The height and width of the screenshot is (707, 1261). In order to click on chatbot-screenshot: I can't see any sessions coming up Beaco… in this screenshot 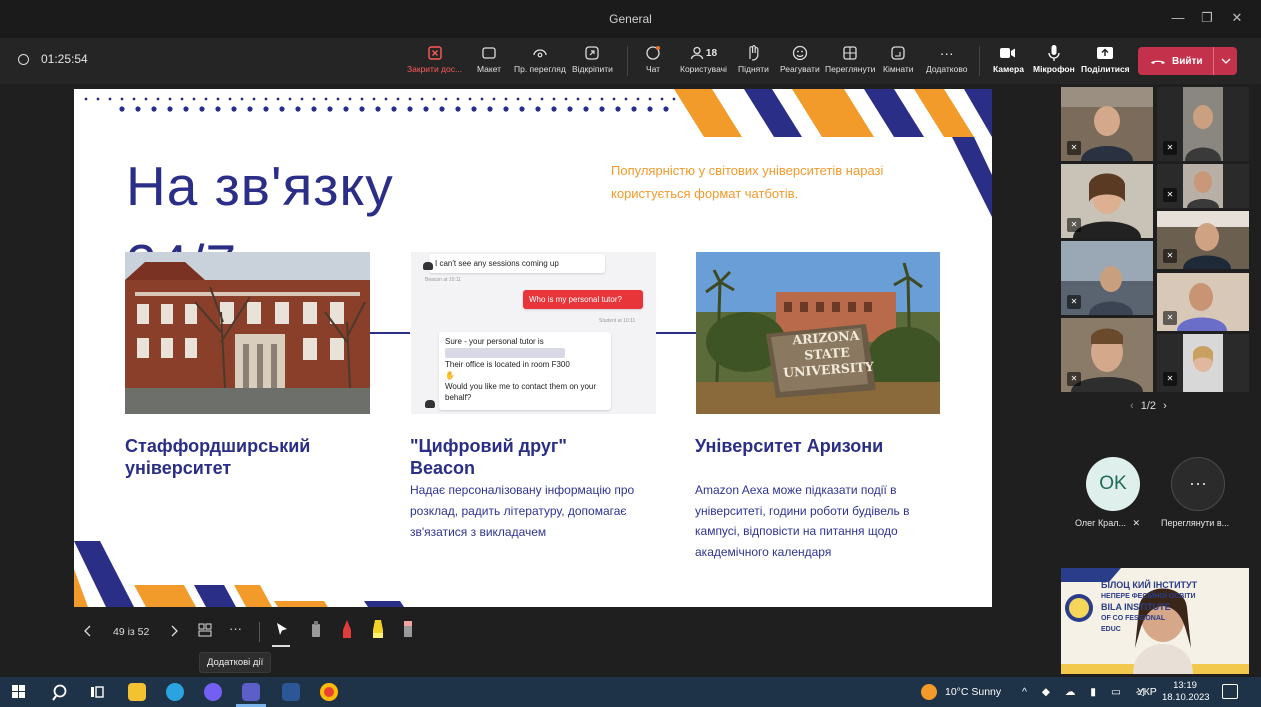, I will do `click(533, 333)`.